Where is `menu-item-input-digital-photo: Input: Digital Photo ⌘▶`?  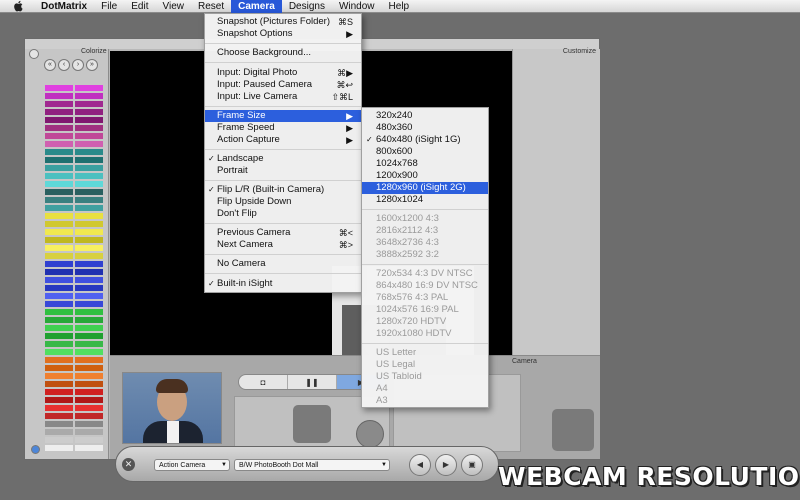
menu-item-input-digital-photo: Input: Digital Photo ⌘▶ is located at coordinates (283, 73).